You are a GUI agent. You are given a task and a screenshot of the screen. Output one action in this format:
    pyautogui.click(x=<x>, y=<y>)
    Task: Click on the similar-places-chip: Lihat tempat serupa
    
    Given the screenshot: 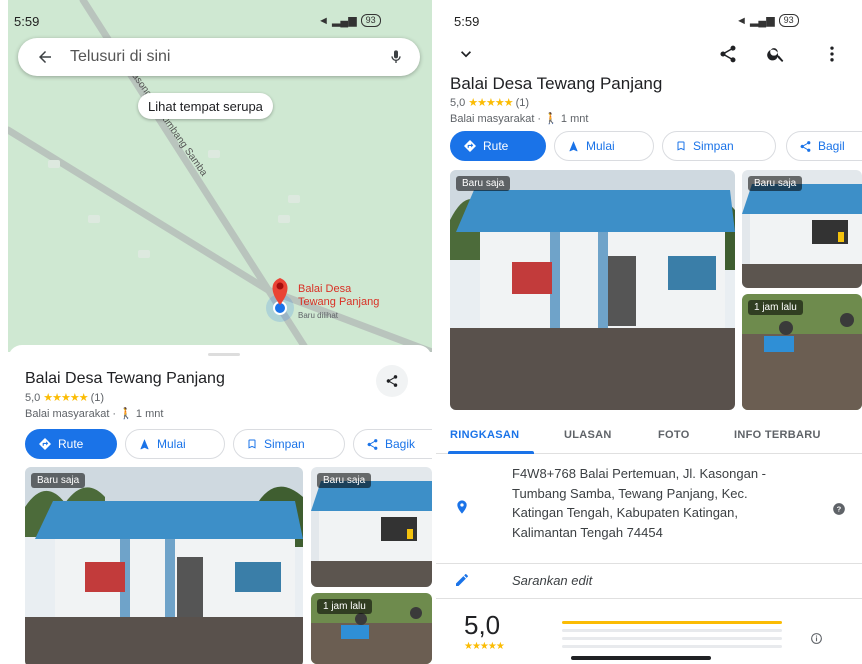 What is the action you would take?
    pyautogui.click(x=205, y=106)
    